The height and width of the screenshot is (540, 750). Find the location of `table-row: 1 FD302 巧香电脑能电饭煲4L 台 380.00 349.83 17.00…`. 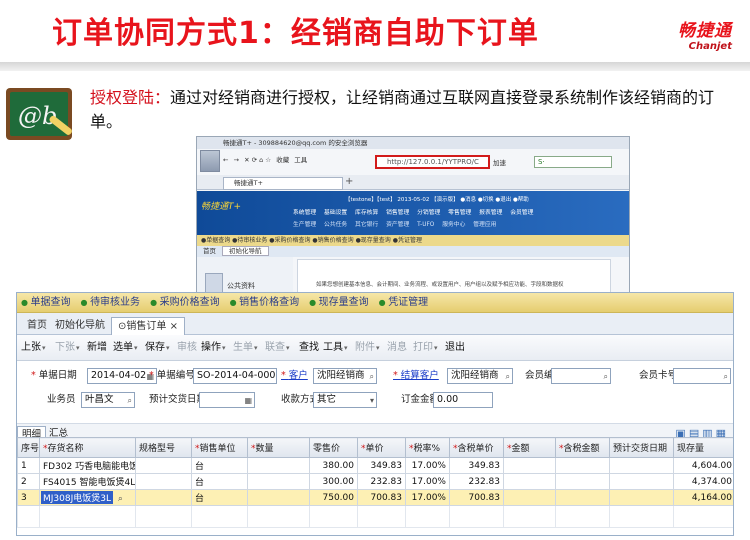

table-row: 1 FD302 巧香电脑能电饭煲4L 台 380.00 349.83 17.00… is located at coordinates (375, 465).